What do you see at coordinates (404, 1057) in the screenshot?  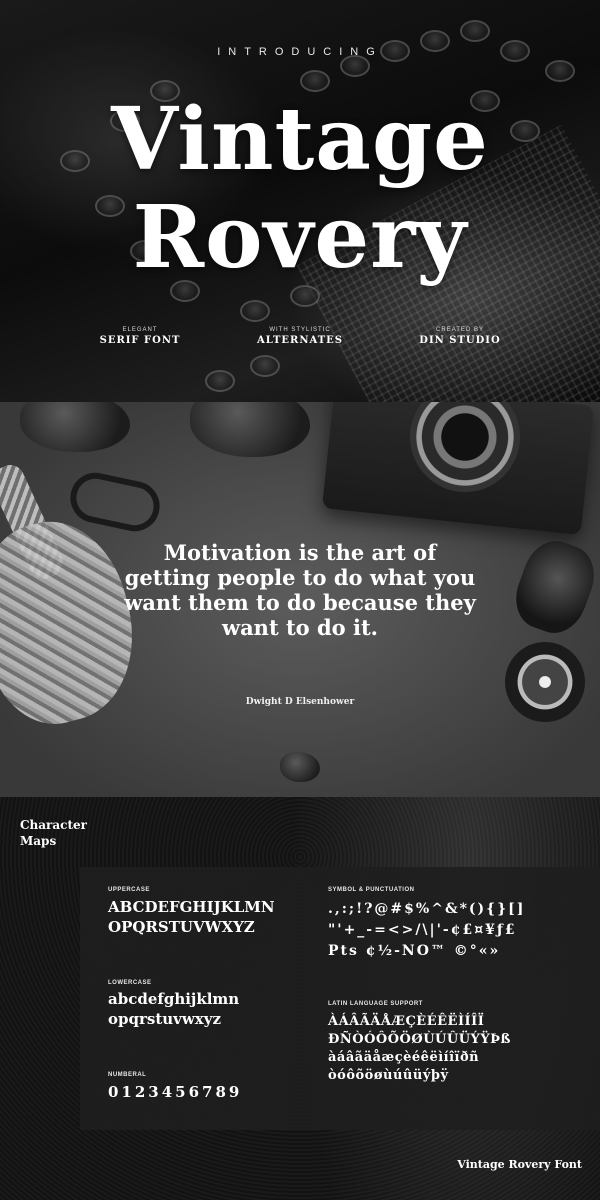 I see `glyph-row: àáâãäåæçèéêëìíîïðñ` at bounding box center [404, 1057].